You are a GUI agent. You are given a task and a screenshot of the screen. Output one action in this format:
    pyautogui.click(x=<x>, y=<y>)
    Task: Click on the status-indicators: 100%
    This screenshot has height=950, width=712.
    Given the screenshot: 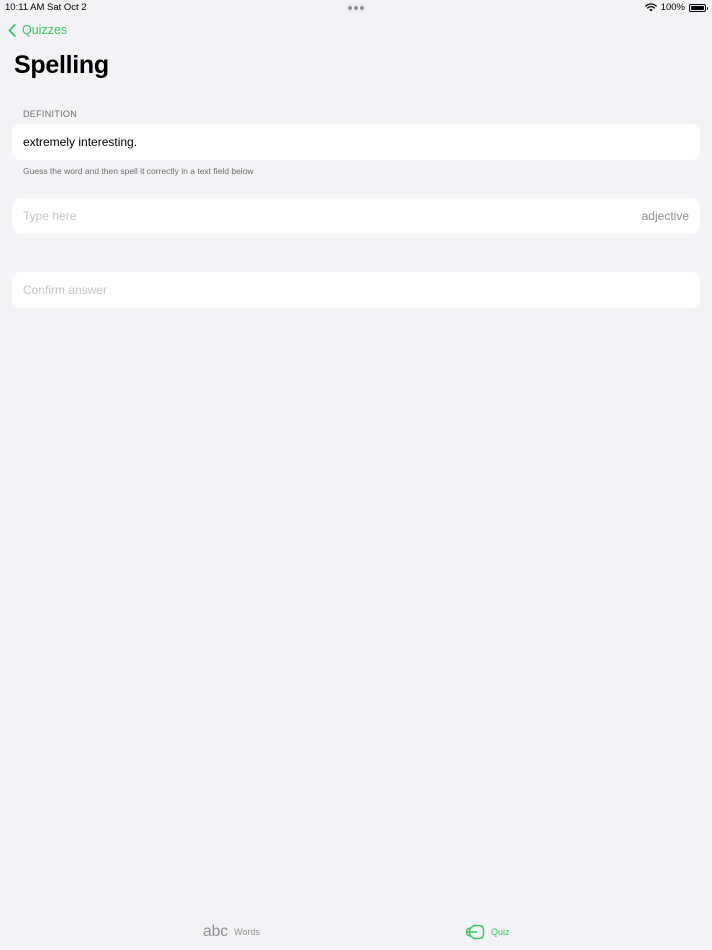 What is the action you would take?
    pyautogui.click(x=676, y=7)
    